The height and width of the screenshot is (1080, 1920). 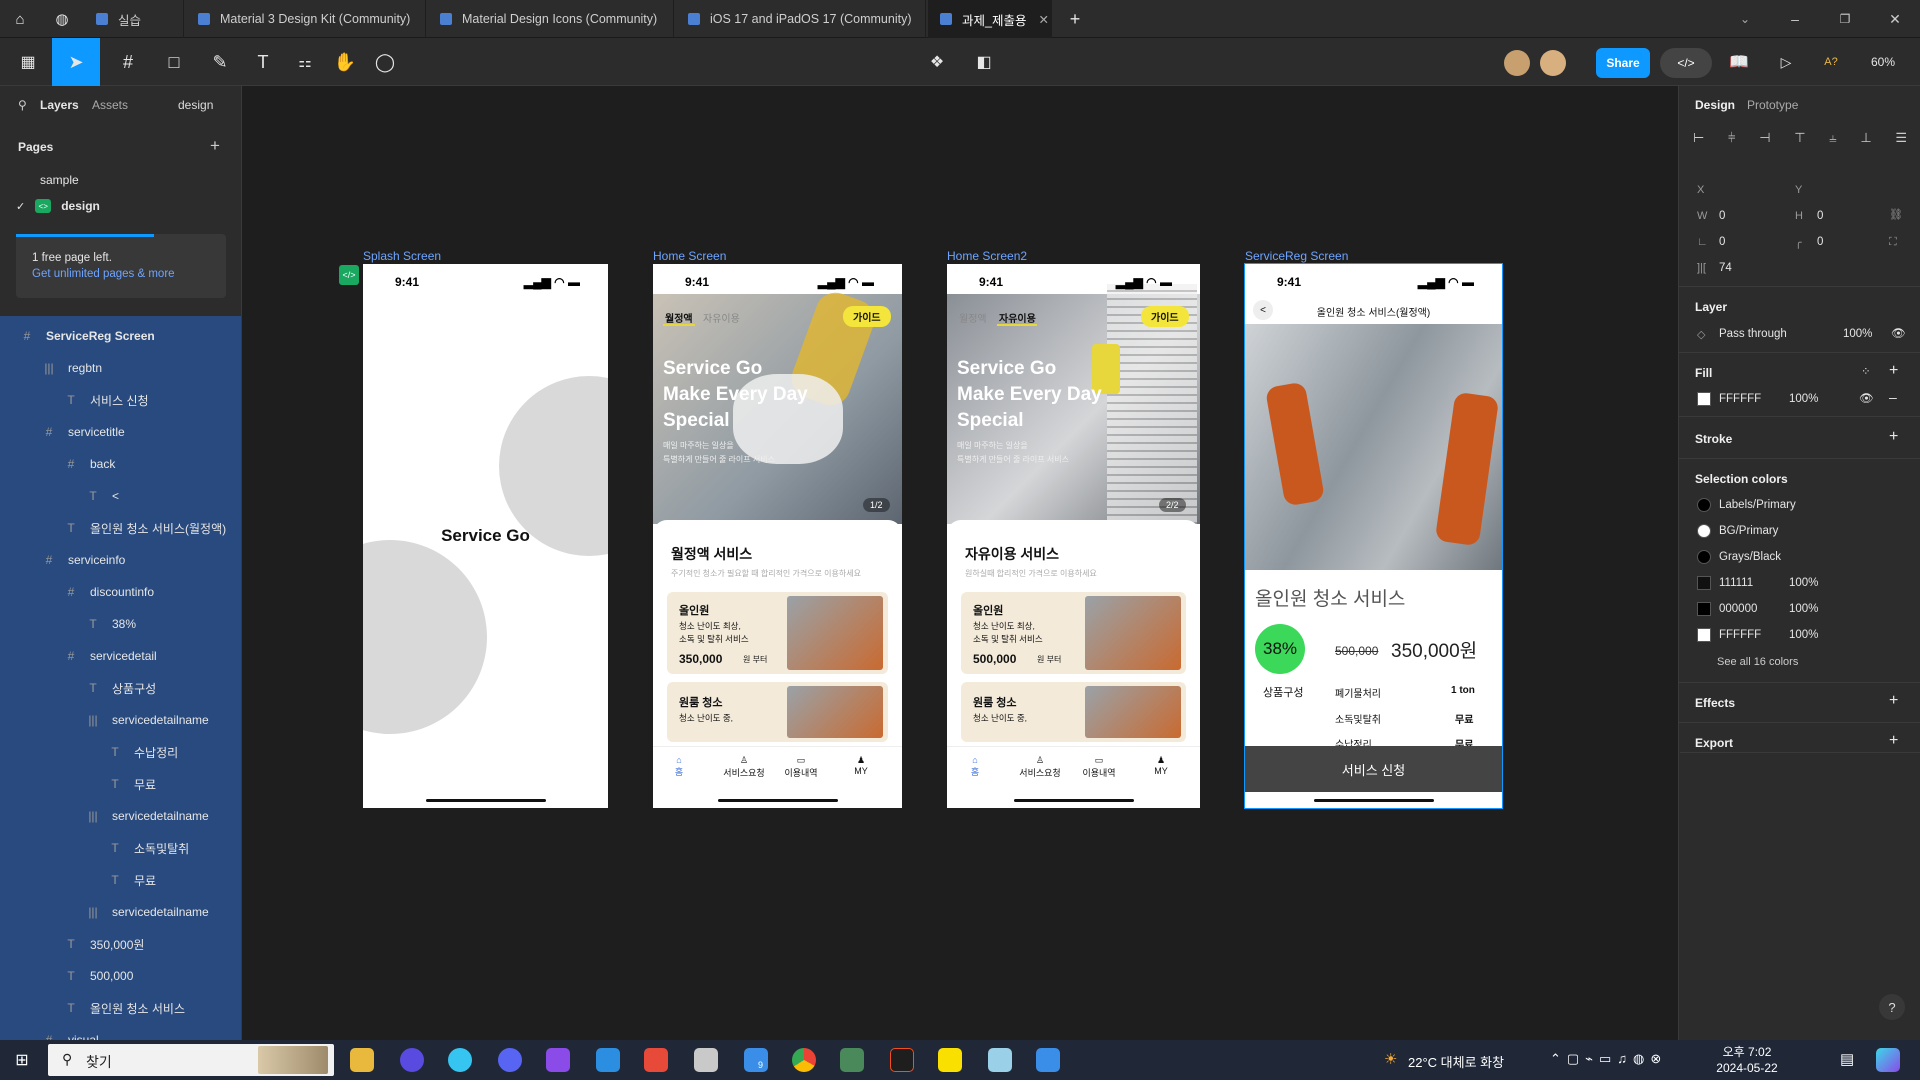 What do you see at coordinates (59, 105) in the screenshot?
I see `tab-layers: Layers` at bounding box center [59, 105].